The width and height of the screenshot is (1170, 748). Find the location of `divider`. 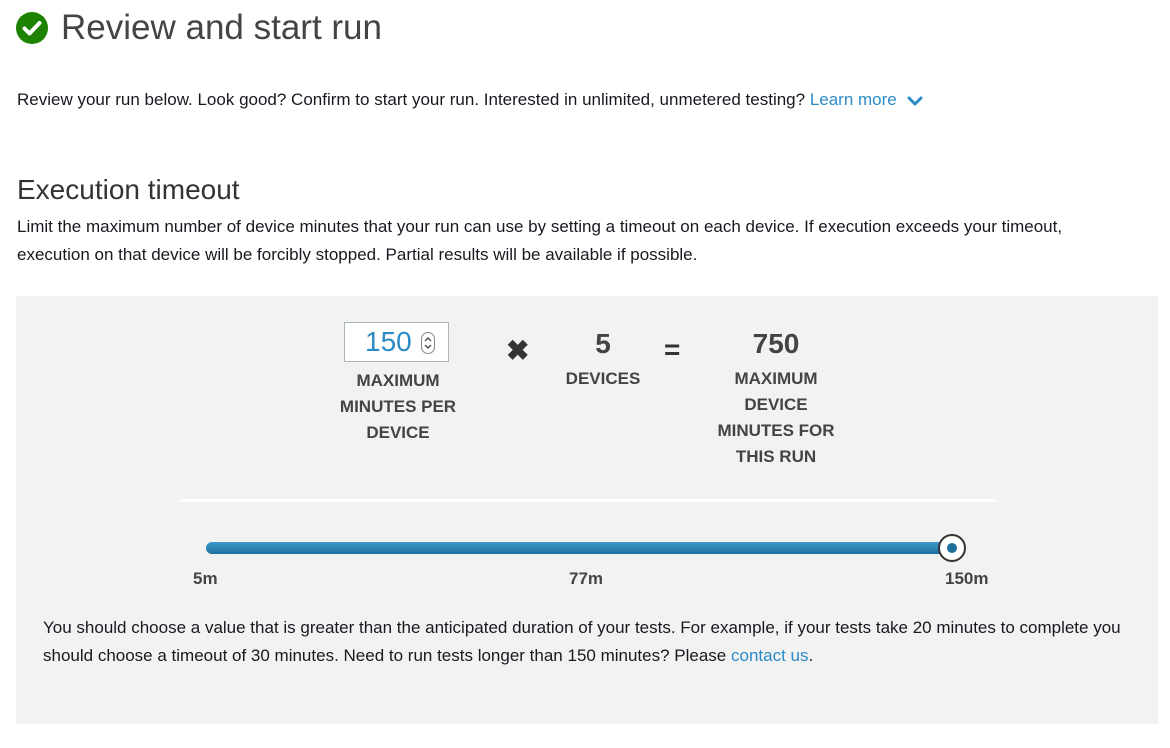

divider is located at coordinates (588, 500).